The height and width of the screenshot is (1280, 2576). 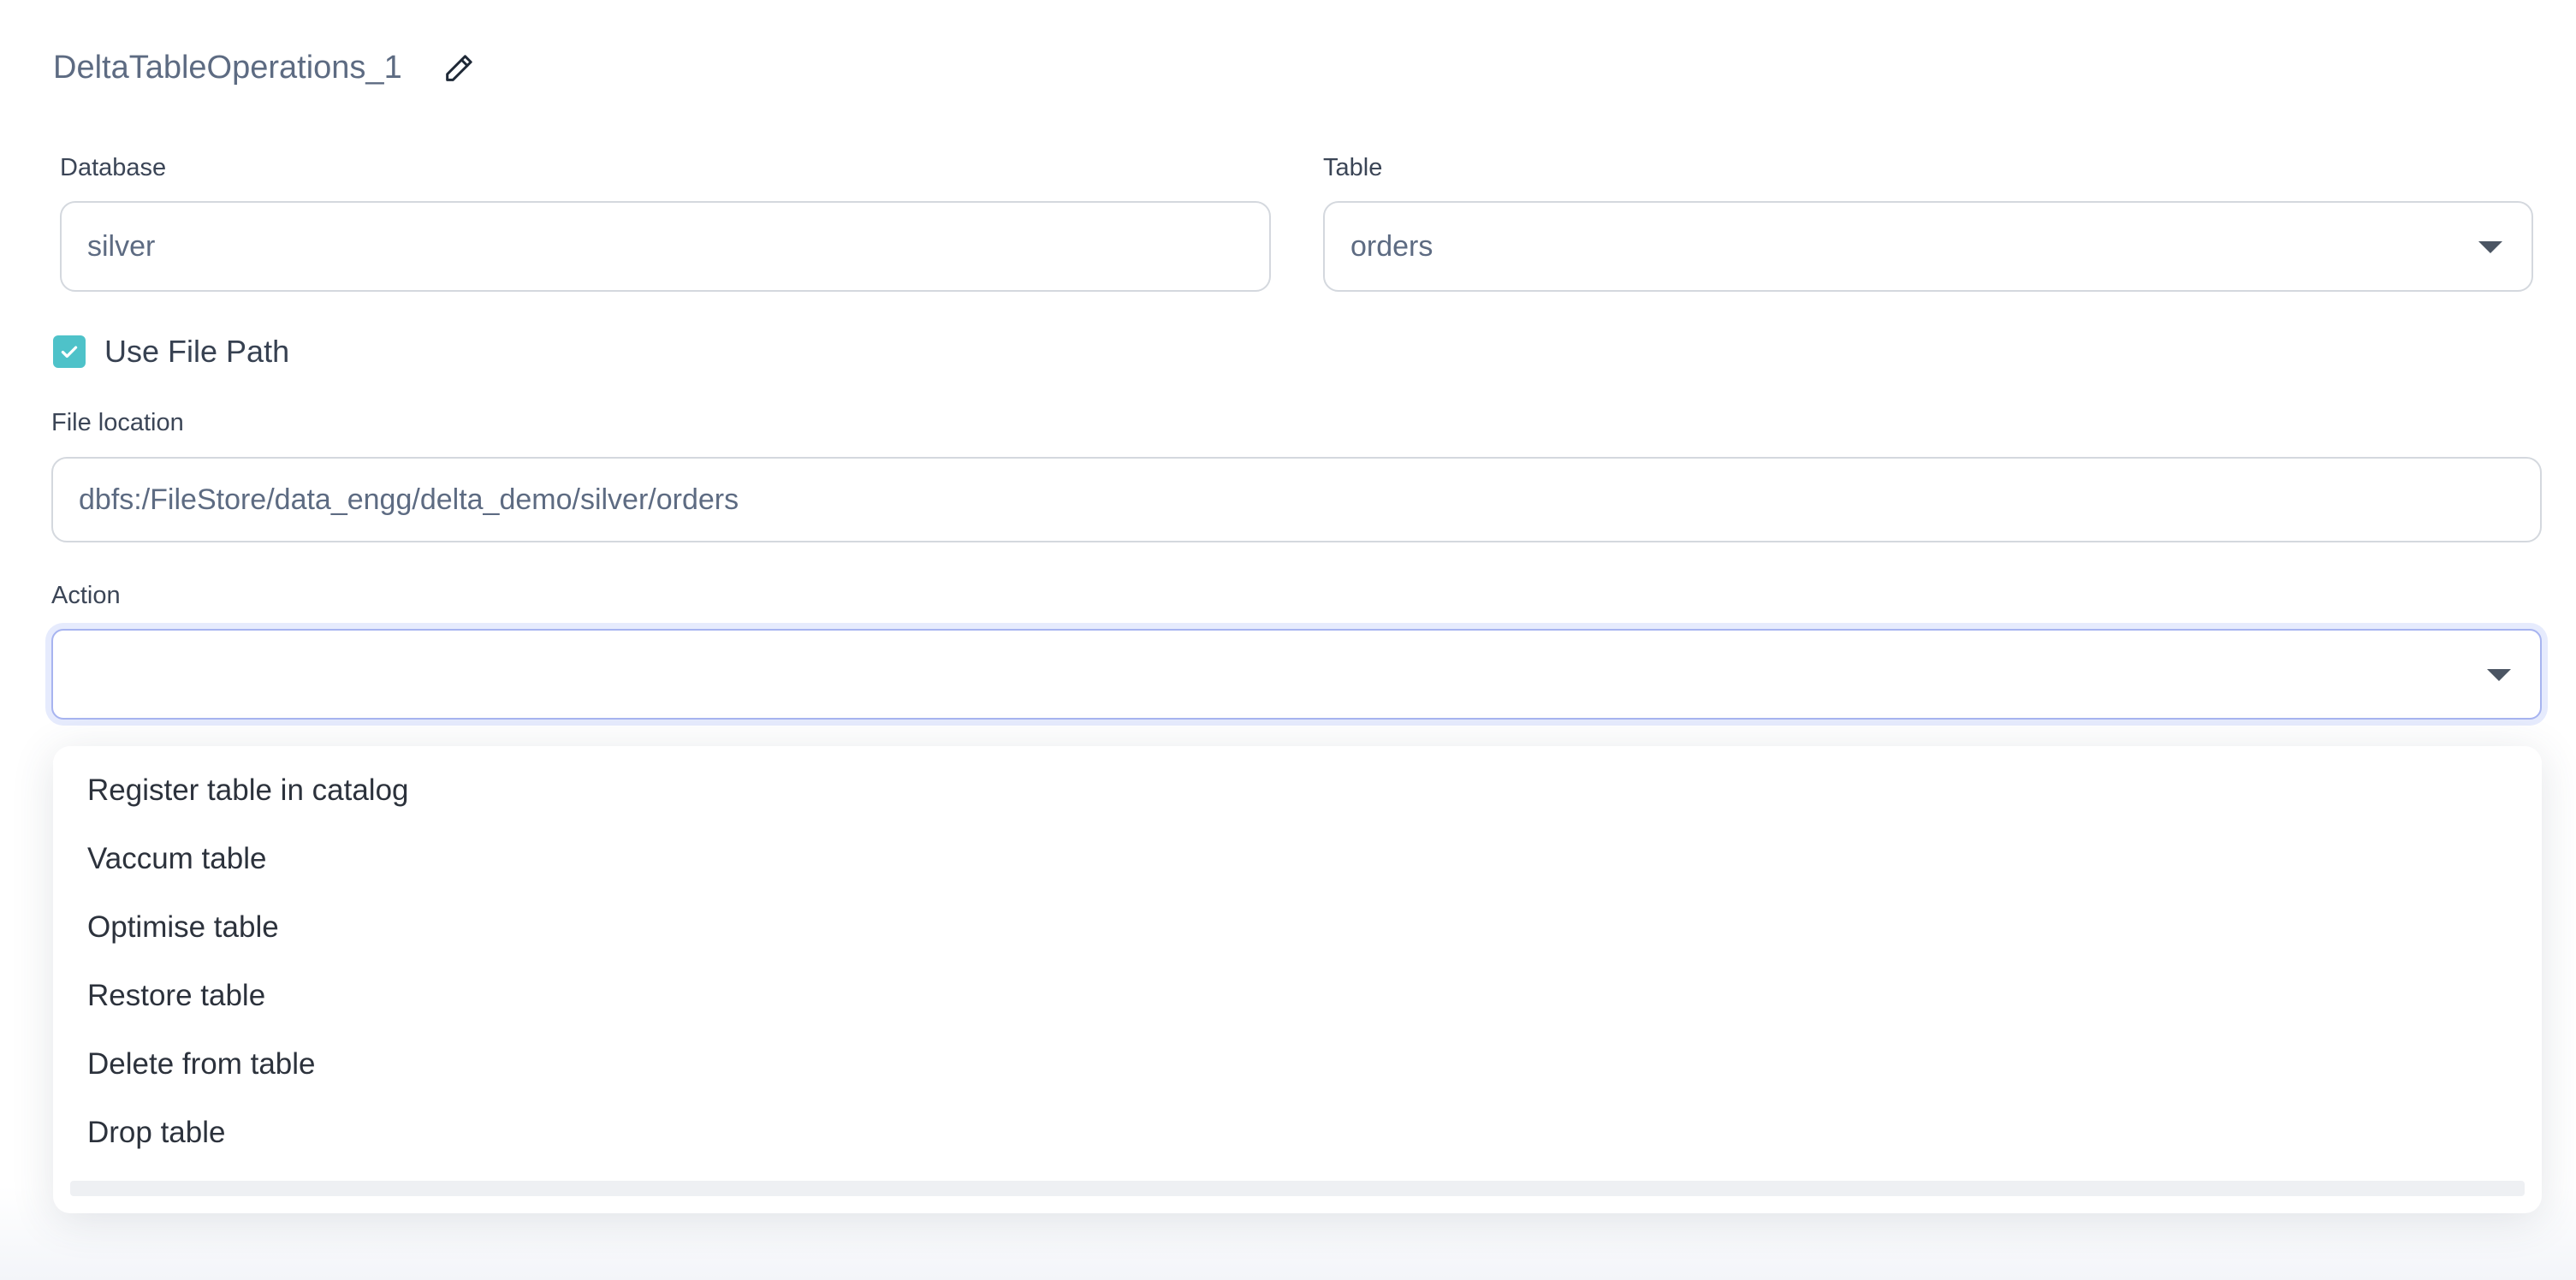 What do you see at coordinates (227, 68) in the screenshot?
I see `page-title: DeltaTableOperations_1` at bounding box center [227, 68].